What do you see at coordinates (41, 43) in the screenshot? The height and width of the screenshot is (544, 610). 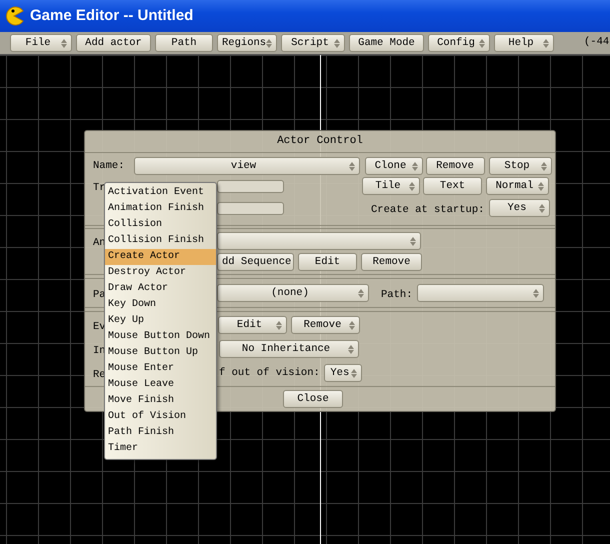 I see `menu-bar-button: File` at bounding box center [41, 43].